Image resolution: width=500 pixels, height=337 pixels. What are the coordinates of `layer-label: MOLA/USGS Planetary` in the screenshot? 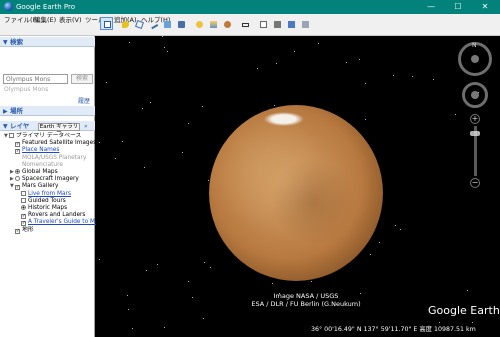 It's located at (54, 157).